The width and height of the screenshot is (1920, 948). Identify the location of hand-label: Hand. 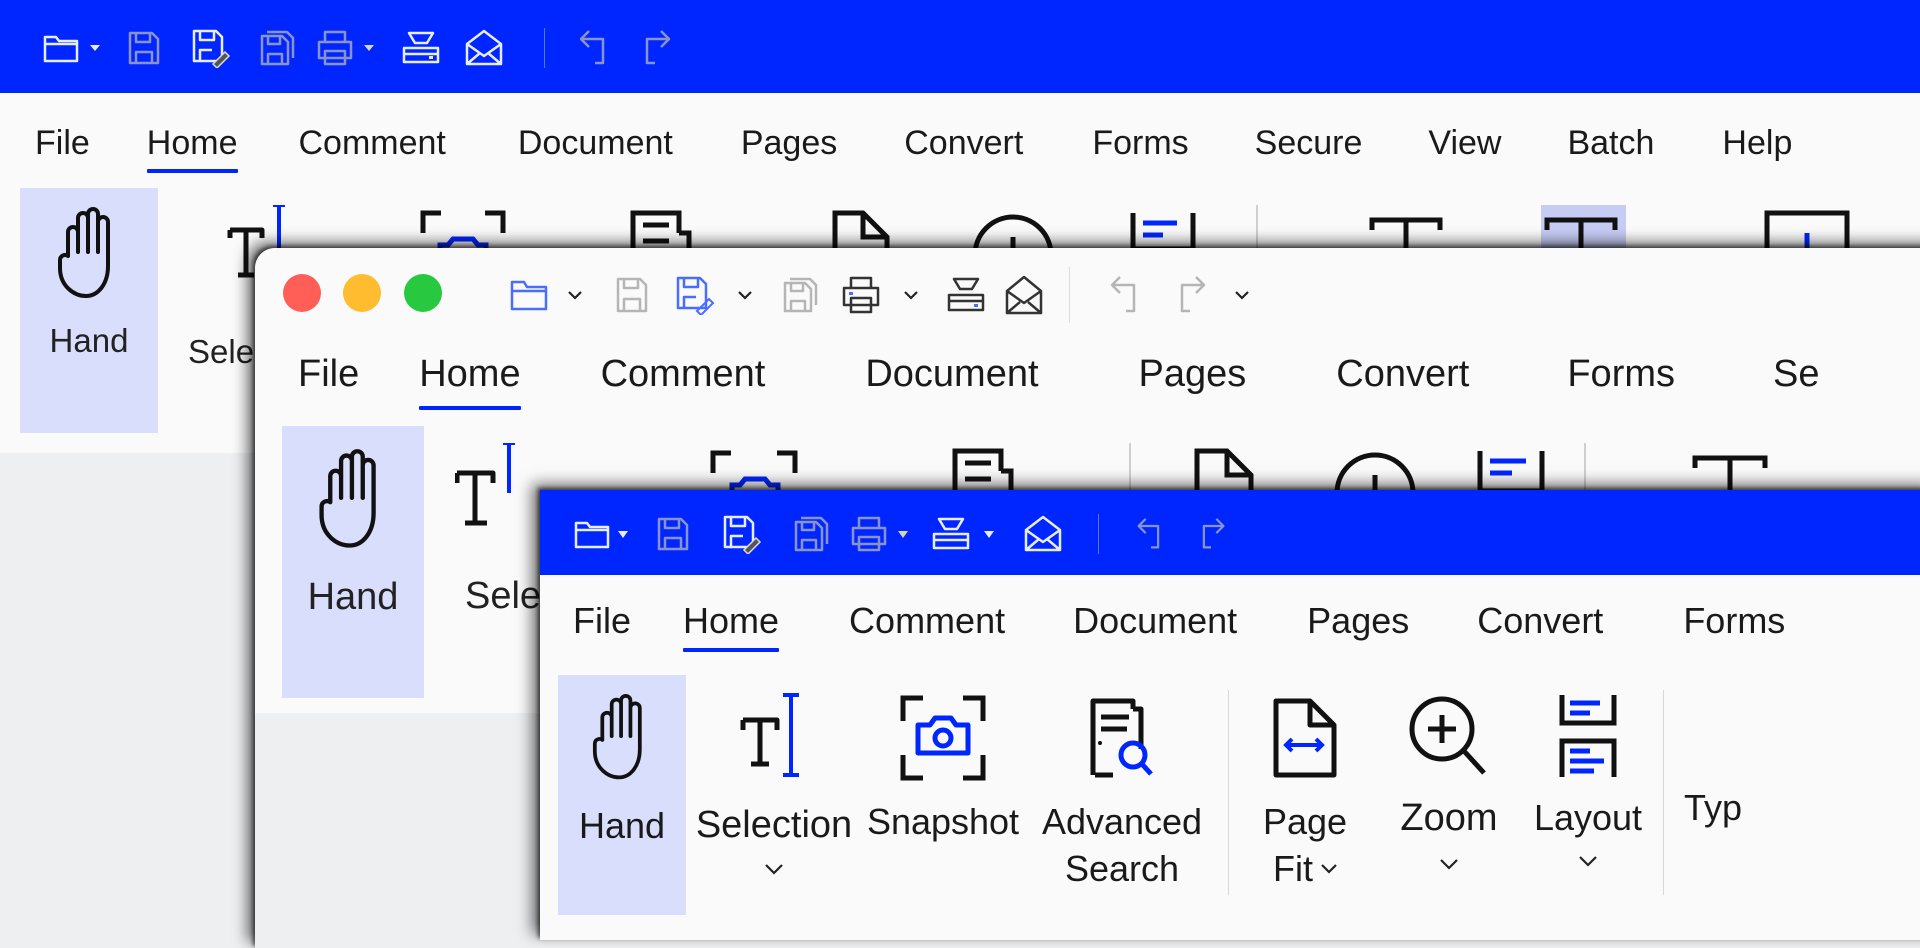
(353, 597).